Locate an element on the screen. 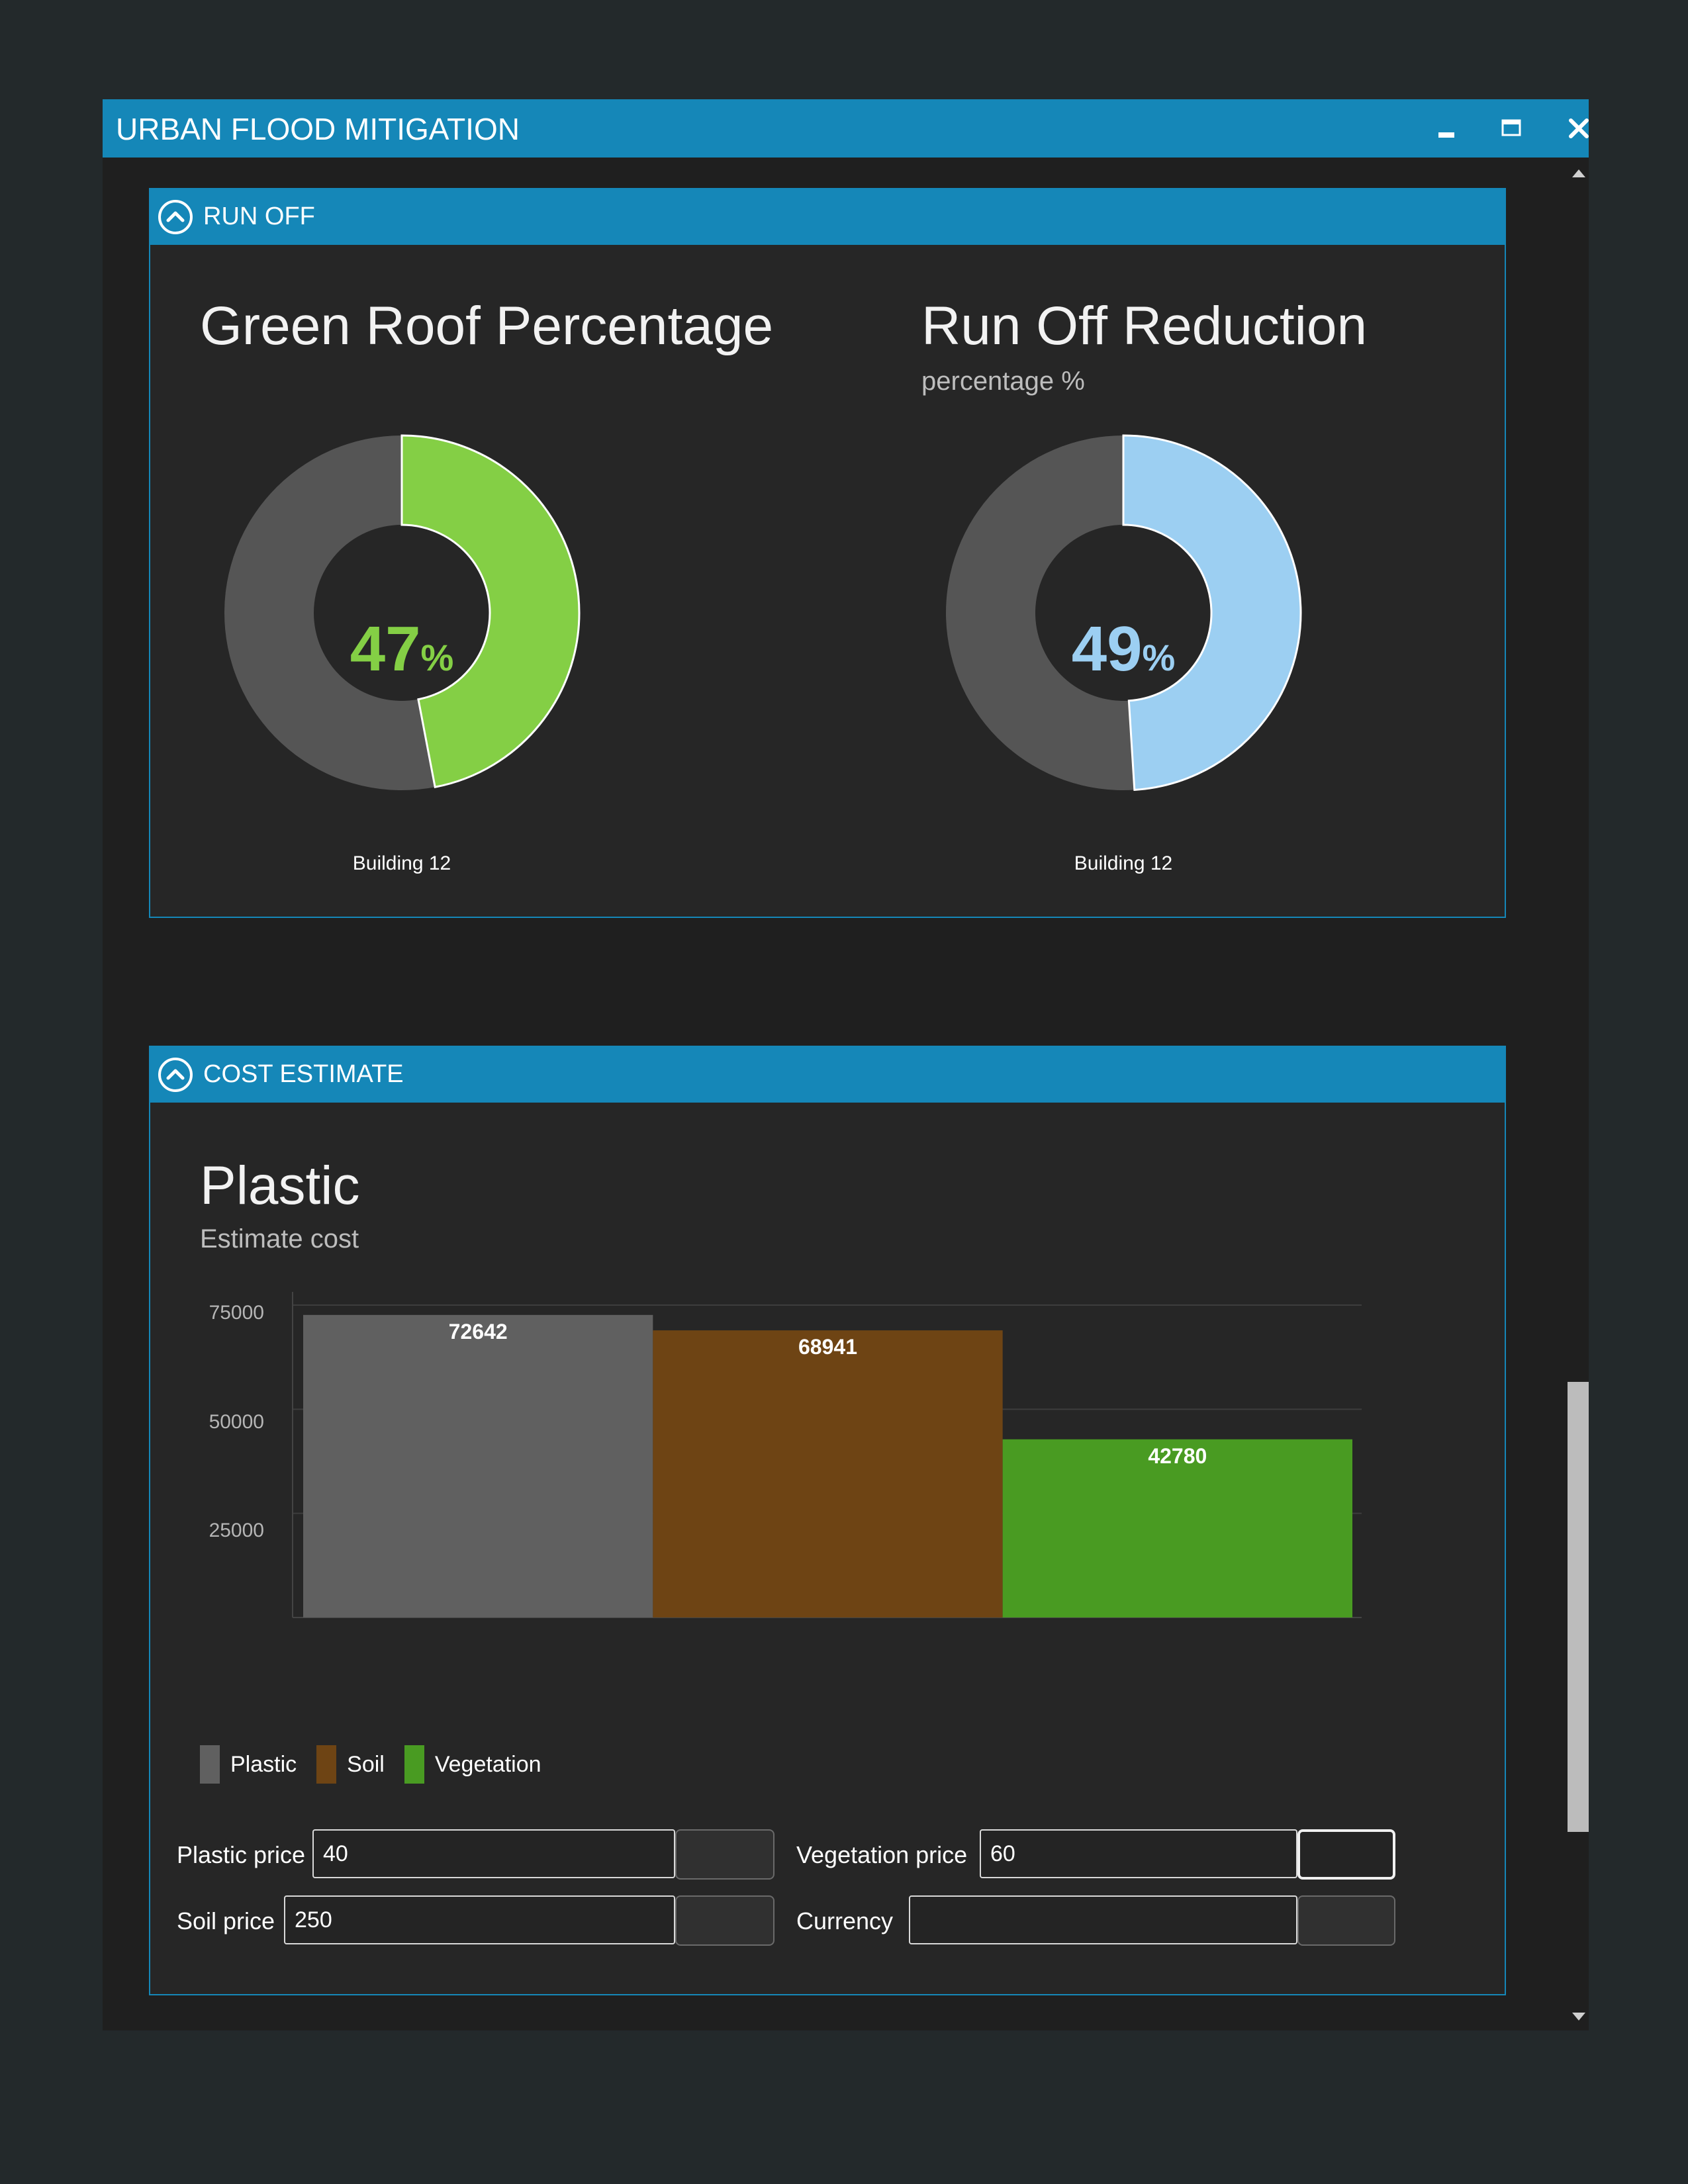 The height and width of the screenshot is (2184, 1688). scrollbar-thumb is located at coordinates (1578, 1607).